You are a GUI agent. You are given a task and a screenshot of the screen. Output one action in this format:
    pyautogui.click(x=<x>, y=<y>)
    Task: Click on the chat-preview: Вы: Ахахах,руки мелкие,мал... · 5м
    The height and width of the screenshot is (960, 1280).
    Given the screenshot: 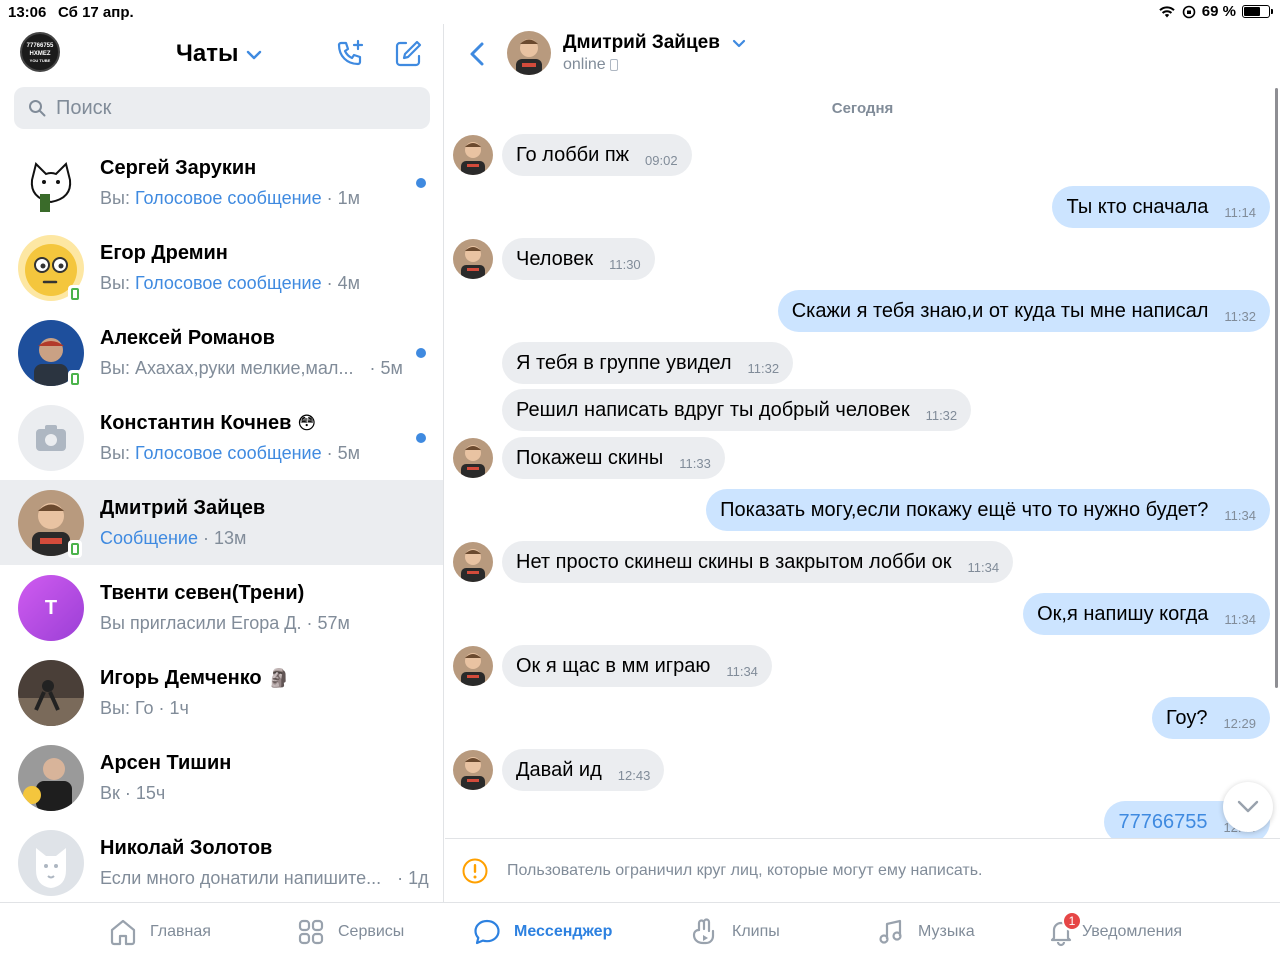 What is the action you would take?
    pyautogui.click(x=251, y=368)
    